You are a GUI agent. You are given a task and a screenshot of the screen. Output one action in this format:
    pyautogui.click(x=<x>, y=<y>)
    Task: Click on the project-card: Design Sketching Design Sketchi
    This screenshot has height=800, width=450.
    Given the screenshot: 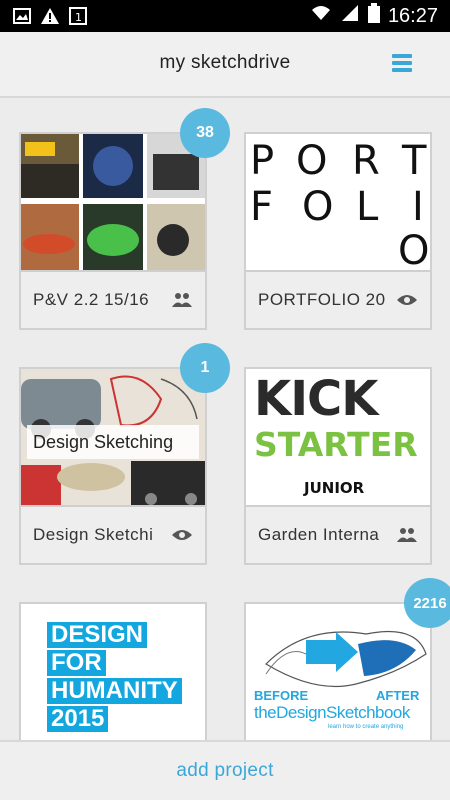 What is the action you would take?
    pyautogui.click(x=113, y=466)
    